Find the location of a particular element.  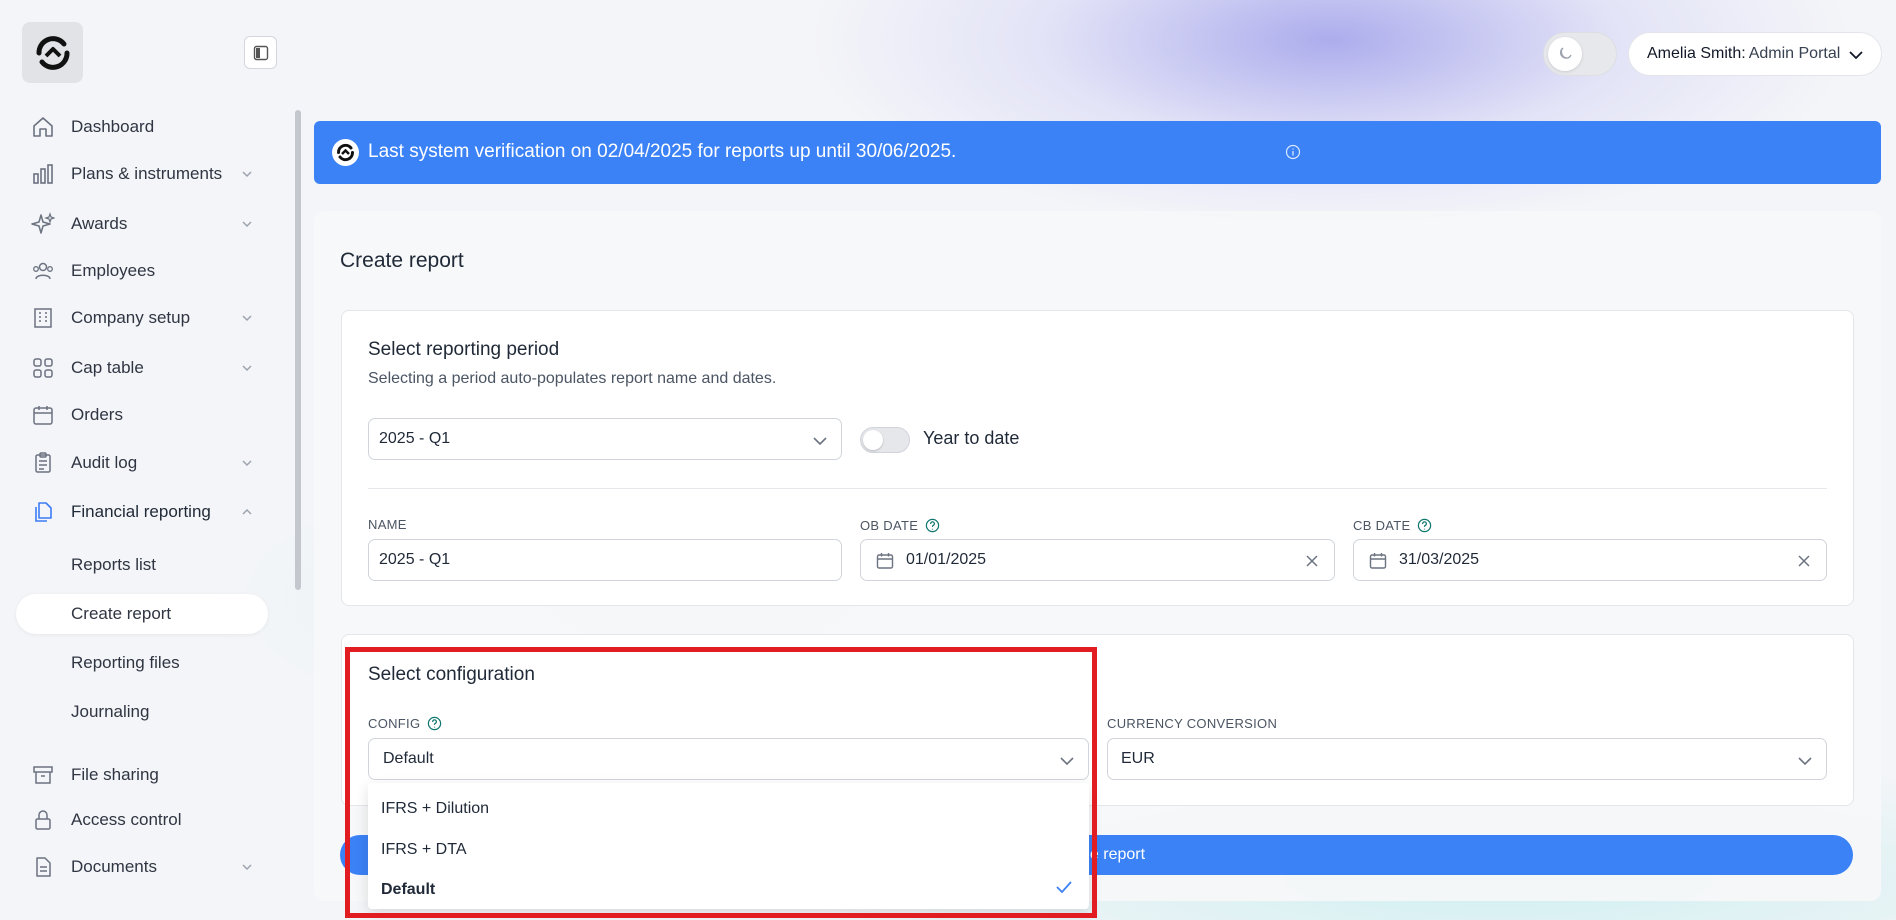

sidebar-item-label: Reports list is located at coordinates (114, 564).